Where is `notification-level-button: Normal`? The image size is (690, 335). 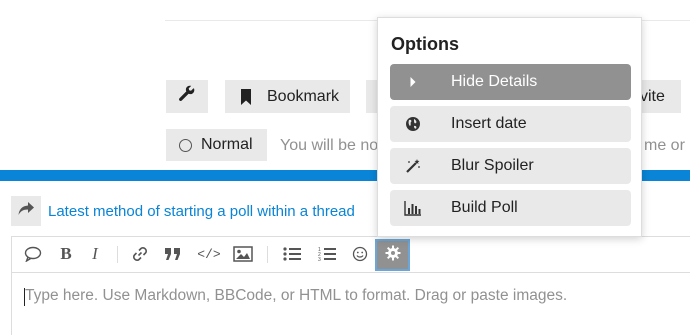 notification-level-button: Normal is located at coordinates (216, 145).